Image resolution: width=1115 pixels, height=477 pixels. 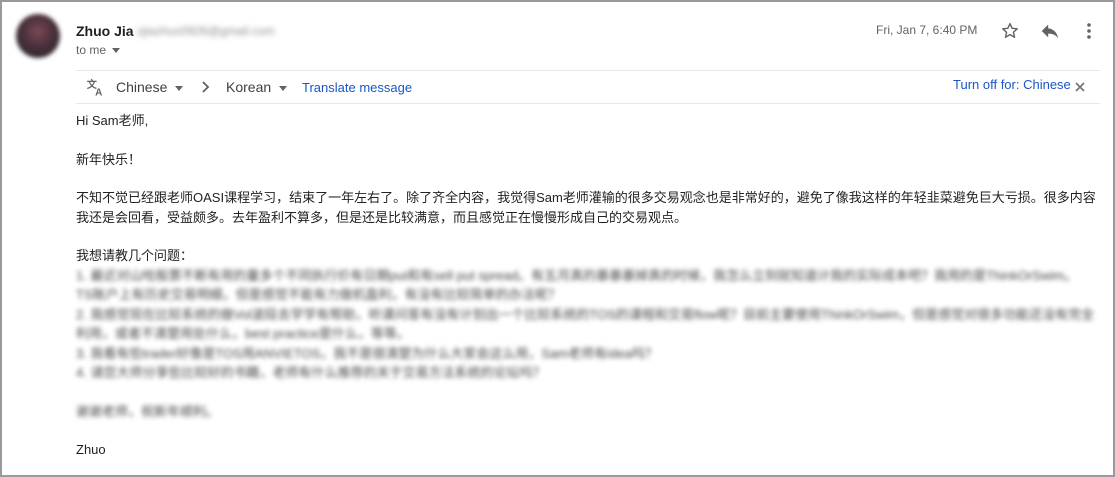 I want to click on recipients-label: to me, so click(x=91, y=50).